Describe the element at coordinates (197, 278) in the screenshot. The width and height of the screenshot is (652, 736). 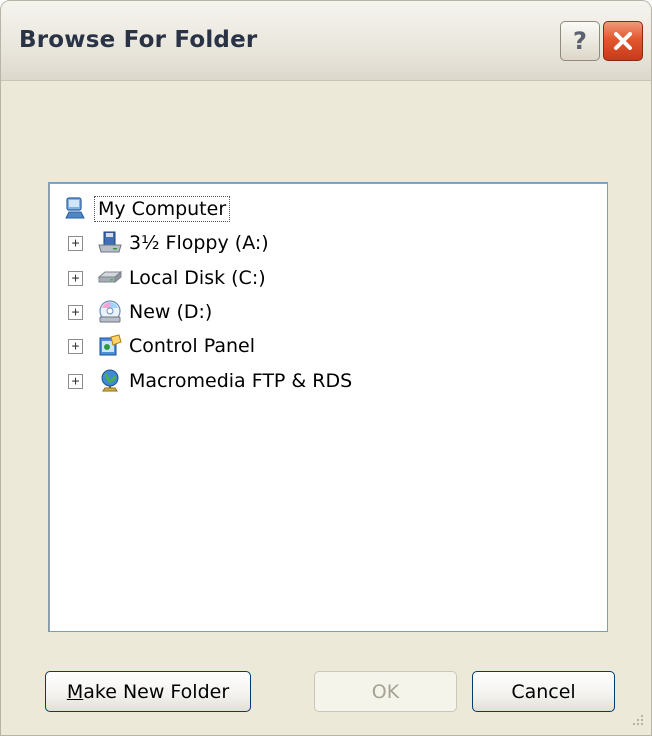
I see `tree-item-label: Local Disk (C:)` at that location.